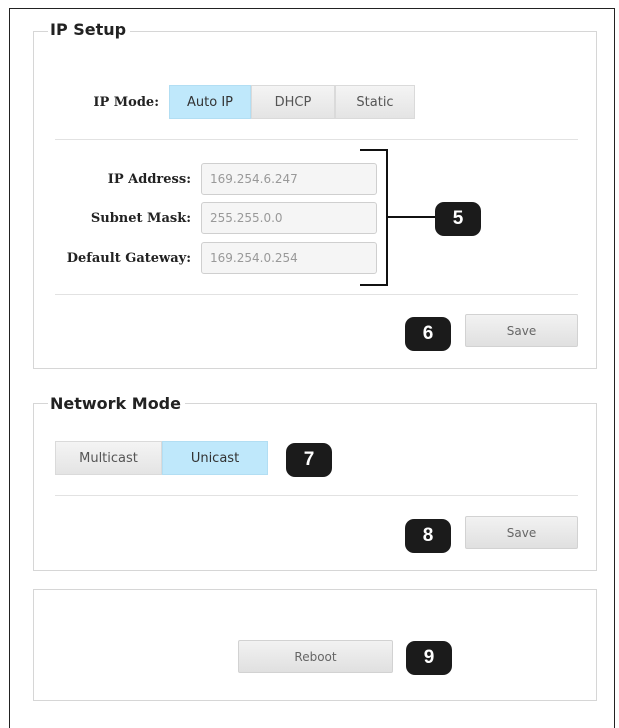  I want to click on ip-setup-title: IP Setup, so click(89, 29).